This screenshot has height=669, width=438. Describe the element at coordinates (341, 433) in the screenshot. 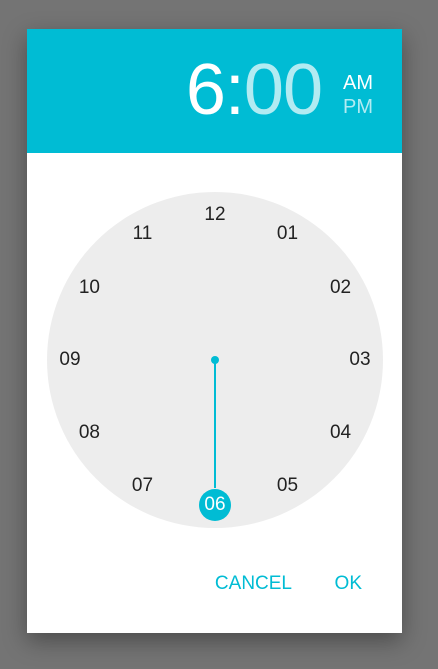

I see `clock-number-04: 04` at that location.